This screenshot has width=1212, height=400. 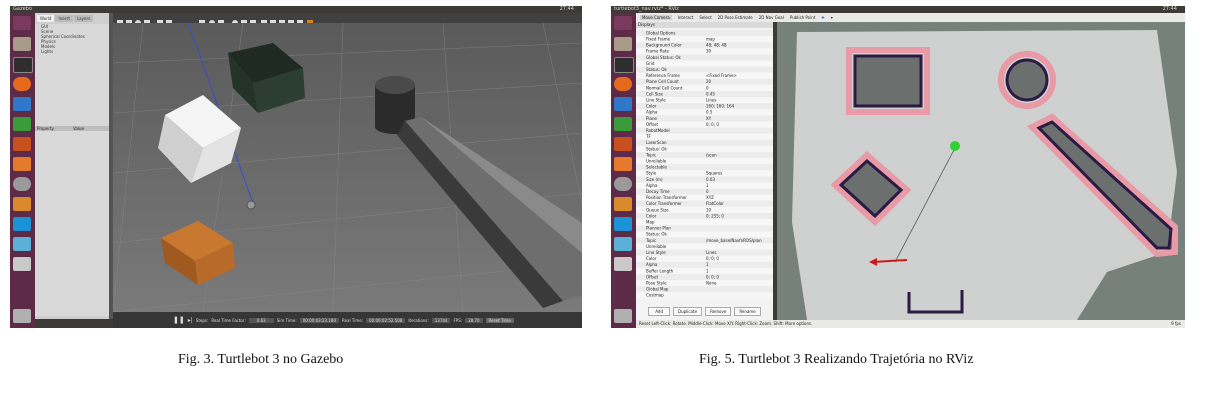 What do you see at coordinates (656, 17) in the screenshot?
I see `tool-move-camera: Move Camera` at bounding box center [656, 17].